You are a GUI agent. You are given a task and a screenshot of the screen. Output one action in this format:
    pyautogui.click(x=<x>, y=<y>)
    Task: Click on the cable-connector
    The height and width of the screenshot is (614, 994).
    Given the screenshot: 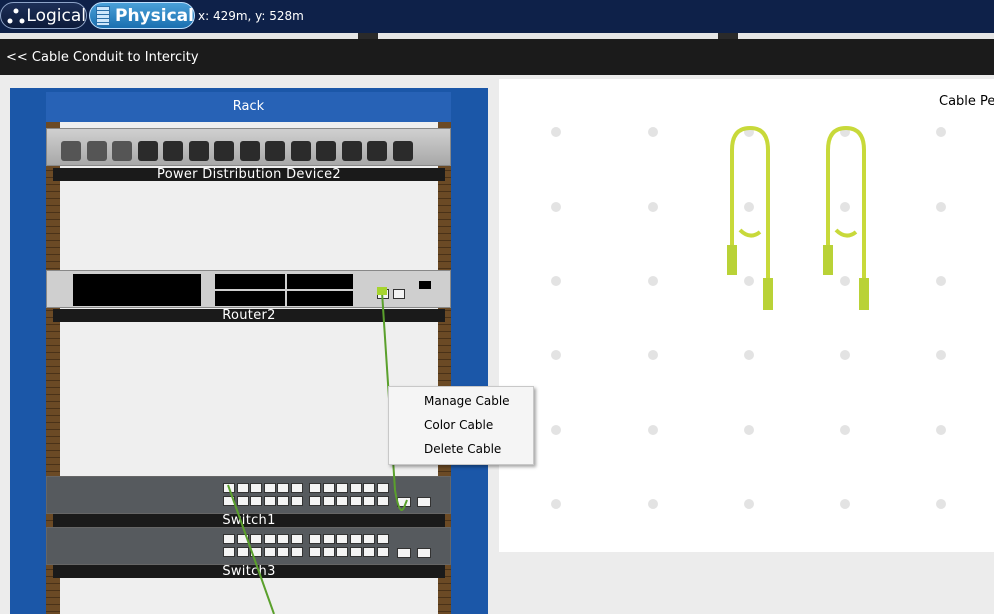 What is the action you would take?
    pyautogui.click(x=382, y=291)
    